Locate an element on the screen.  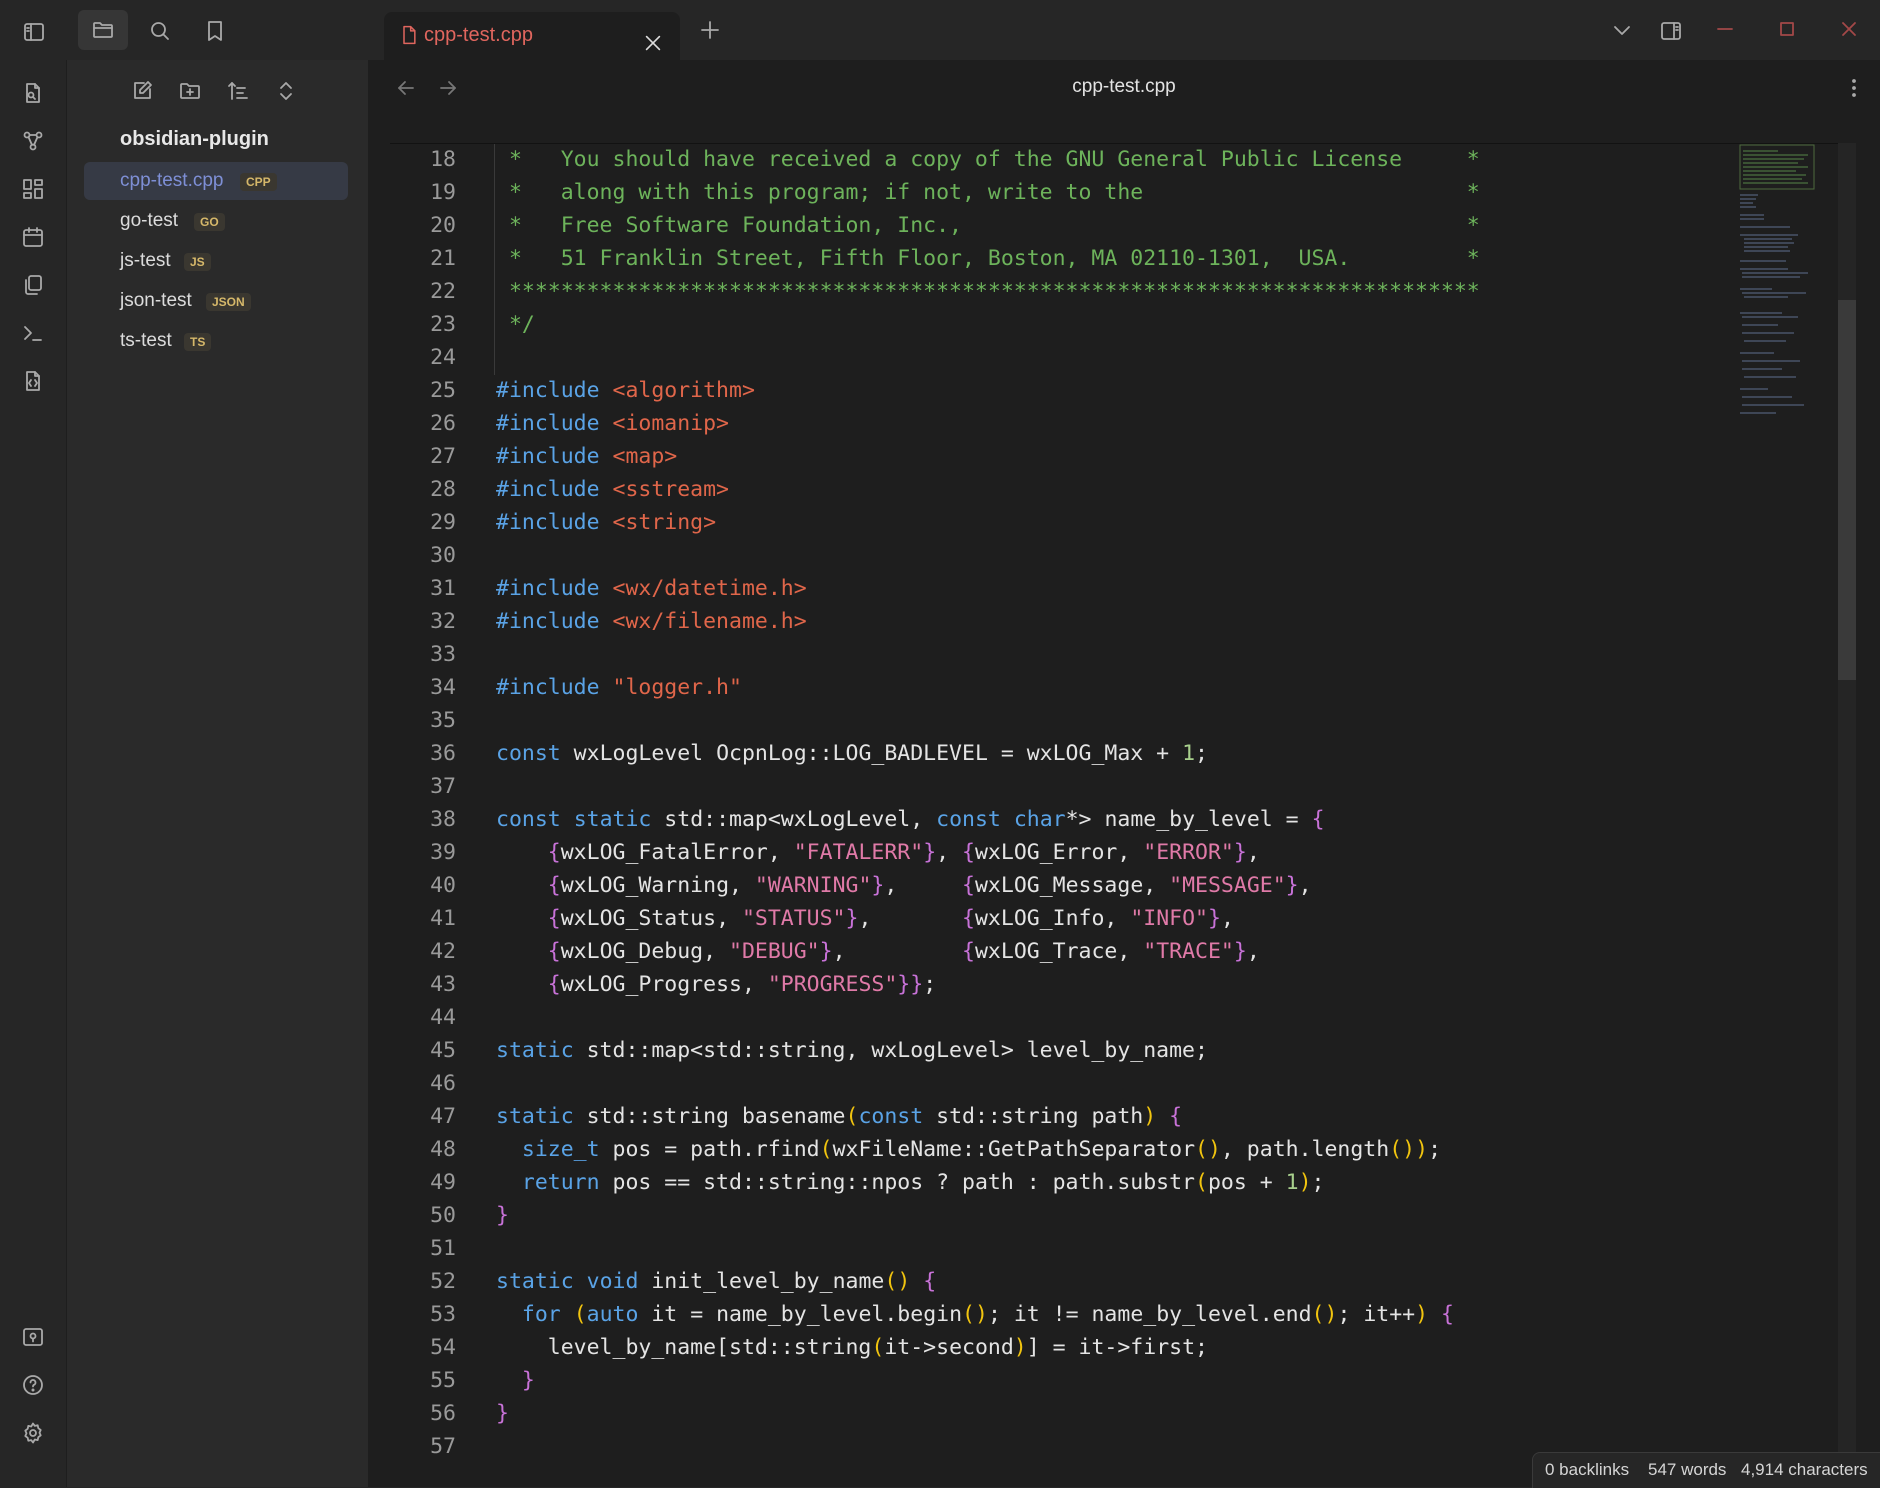
tab-cpp-test: cpp-test.cpp is located at coordinates (532, 36).